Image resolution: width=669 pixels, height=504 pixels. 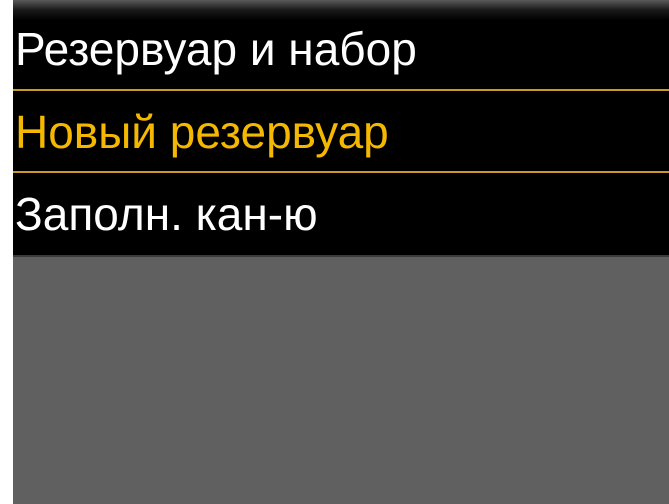 I want to click on menu-item-label: Новый резервуар, so click(x=202, y=132).